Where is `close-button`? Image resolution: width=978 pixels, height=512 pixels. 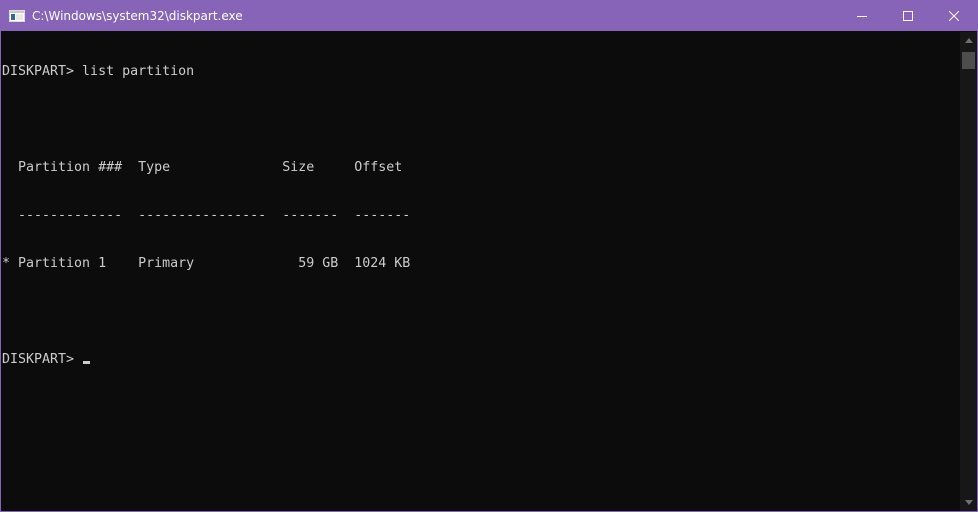 close-button is located at coordinates (954, 16).